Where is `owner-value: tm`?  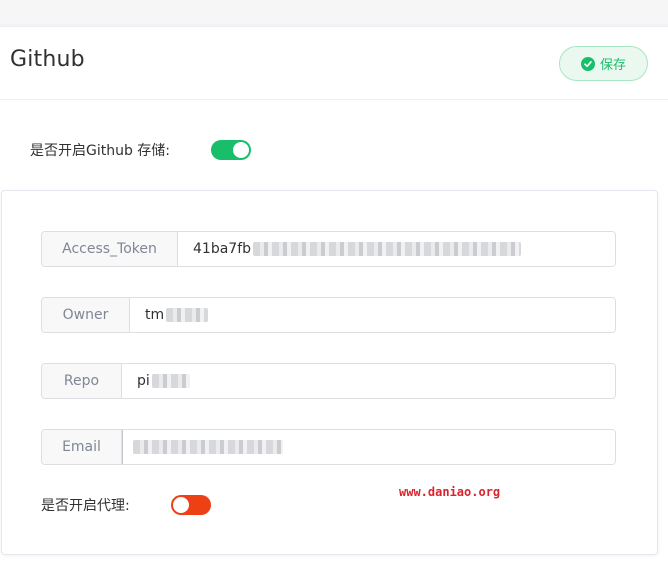
owner-value: tm is located at coordinates (155, 315).